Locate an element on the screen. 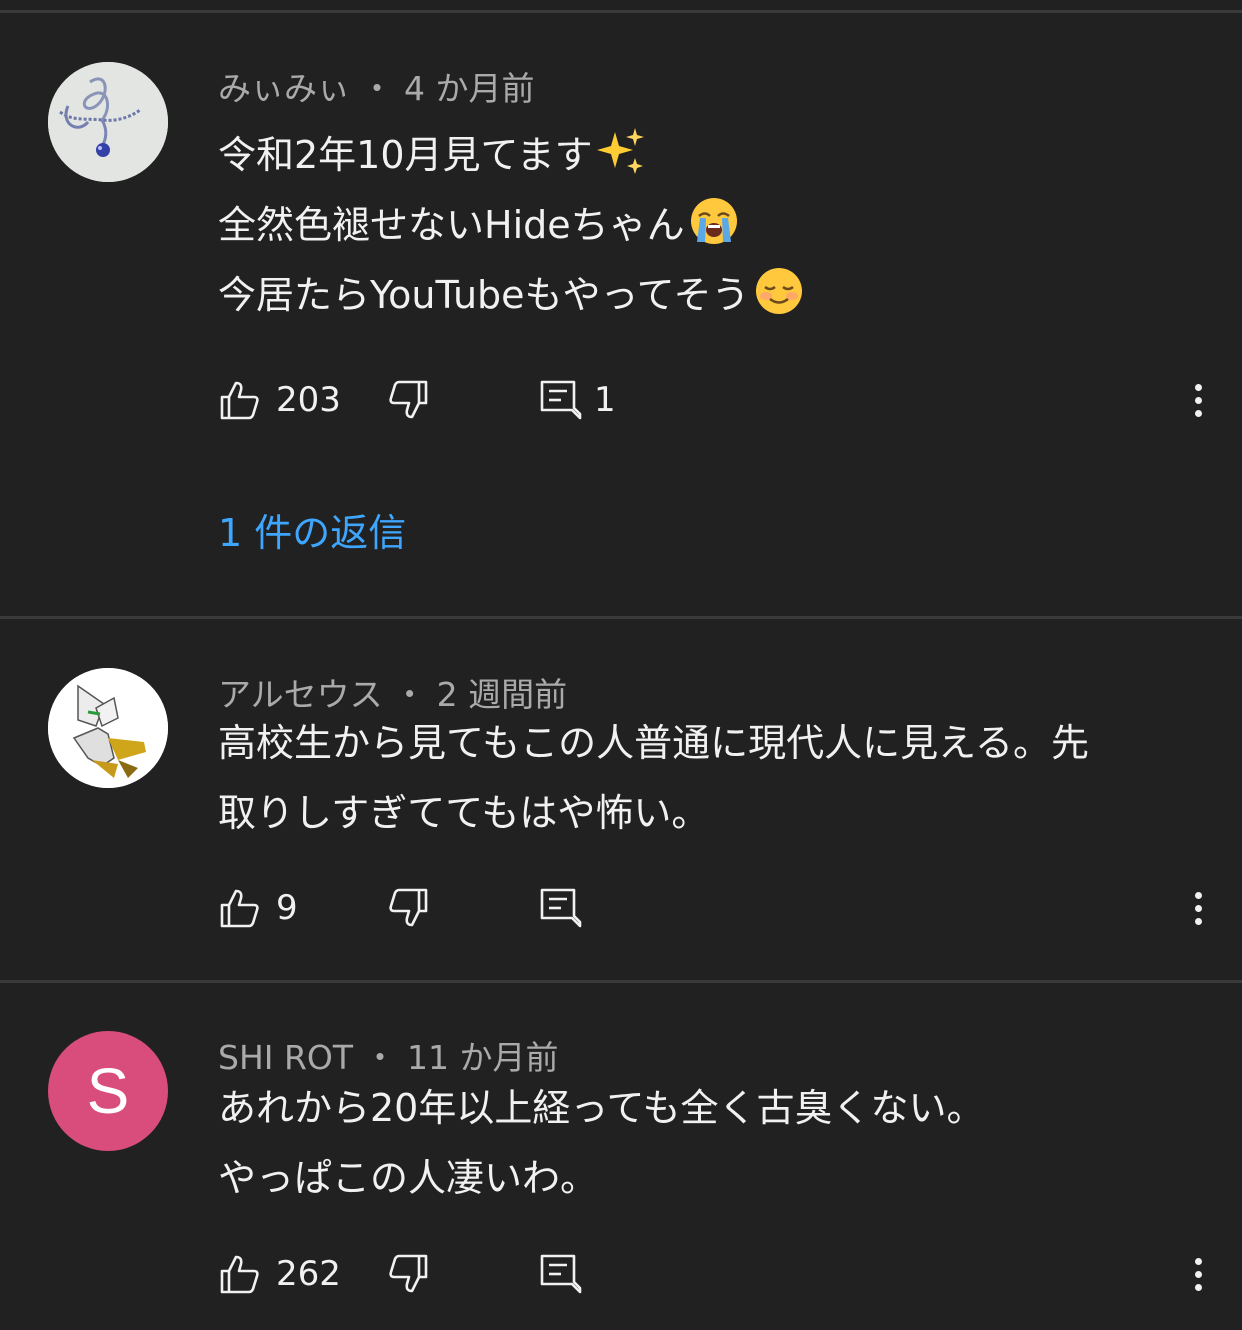 This screenshot has height=1330, width=1242. like-count: 9 is located at coordinates (287, 908).